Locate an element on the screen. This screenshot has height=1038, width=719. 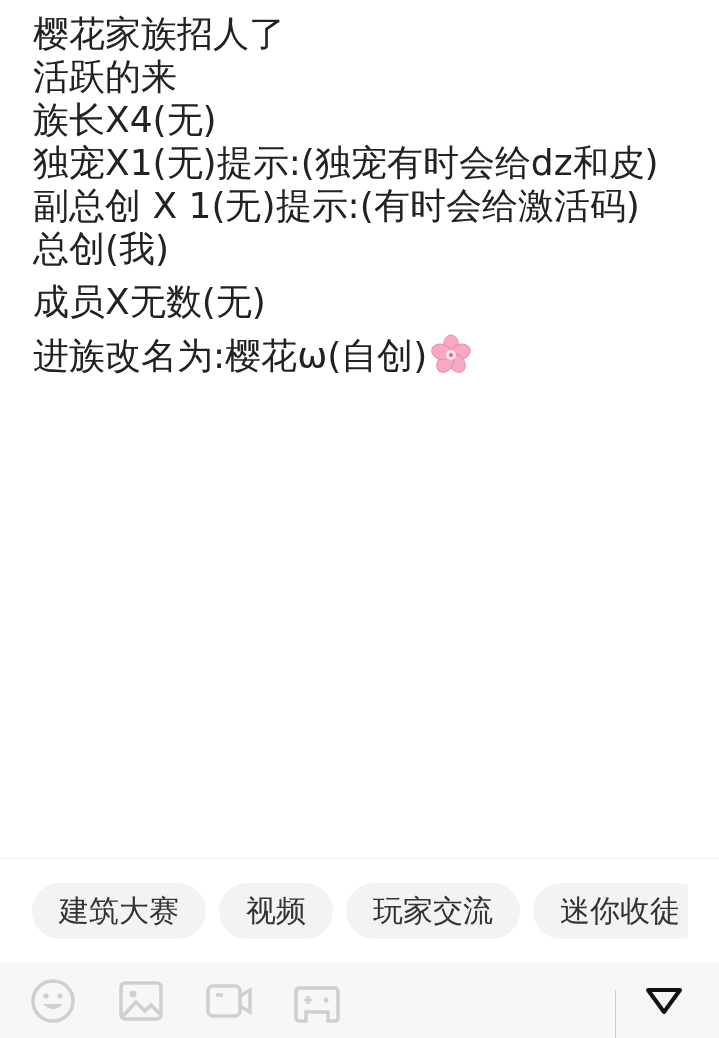
topic-tag: 玩家交流 is located at coordinates (433, 911).